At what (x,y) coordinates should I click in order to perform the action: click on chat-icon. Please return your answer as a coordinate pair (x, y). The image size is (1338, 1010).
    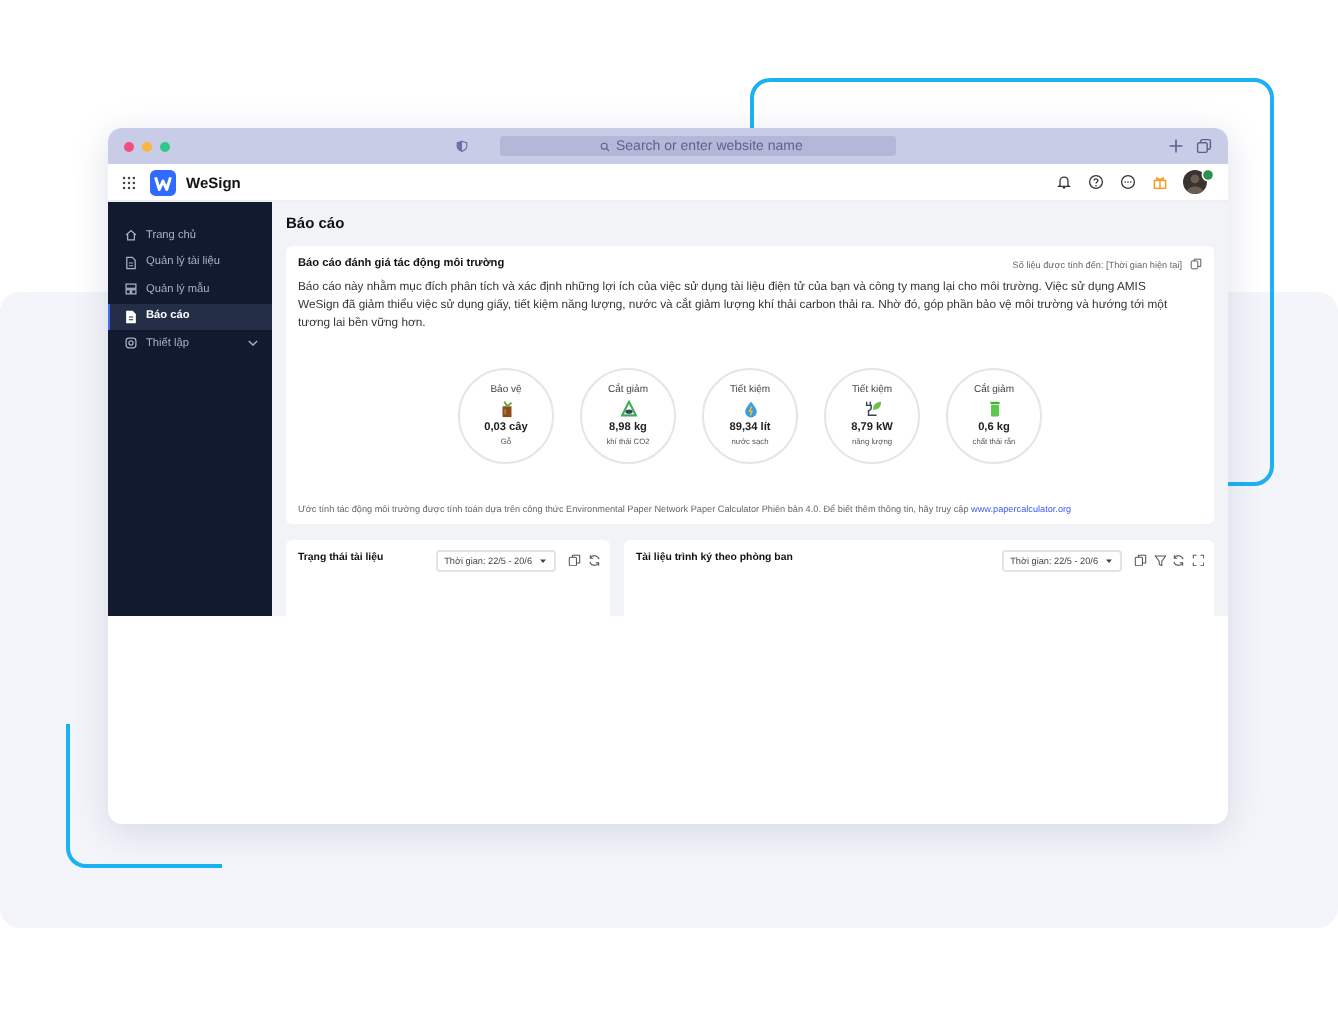
    Looking at the image, I should click on (1128, 182).